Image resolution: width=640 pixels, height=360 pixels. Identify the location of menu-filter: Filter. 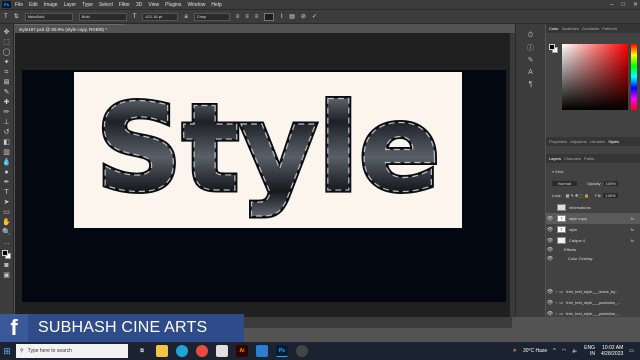
(124, 5).